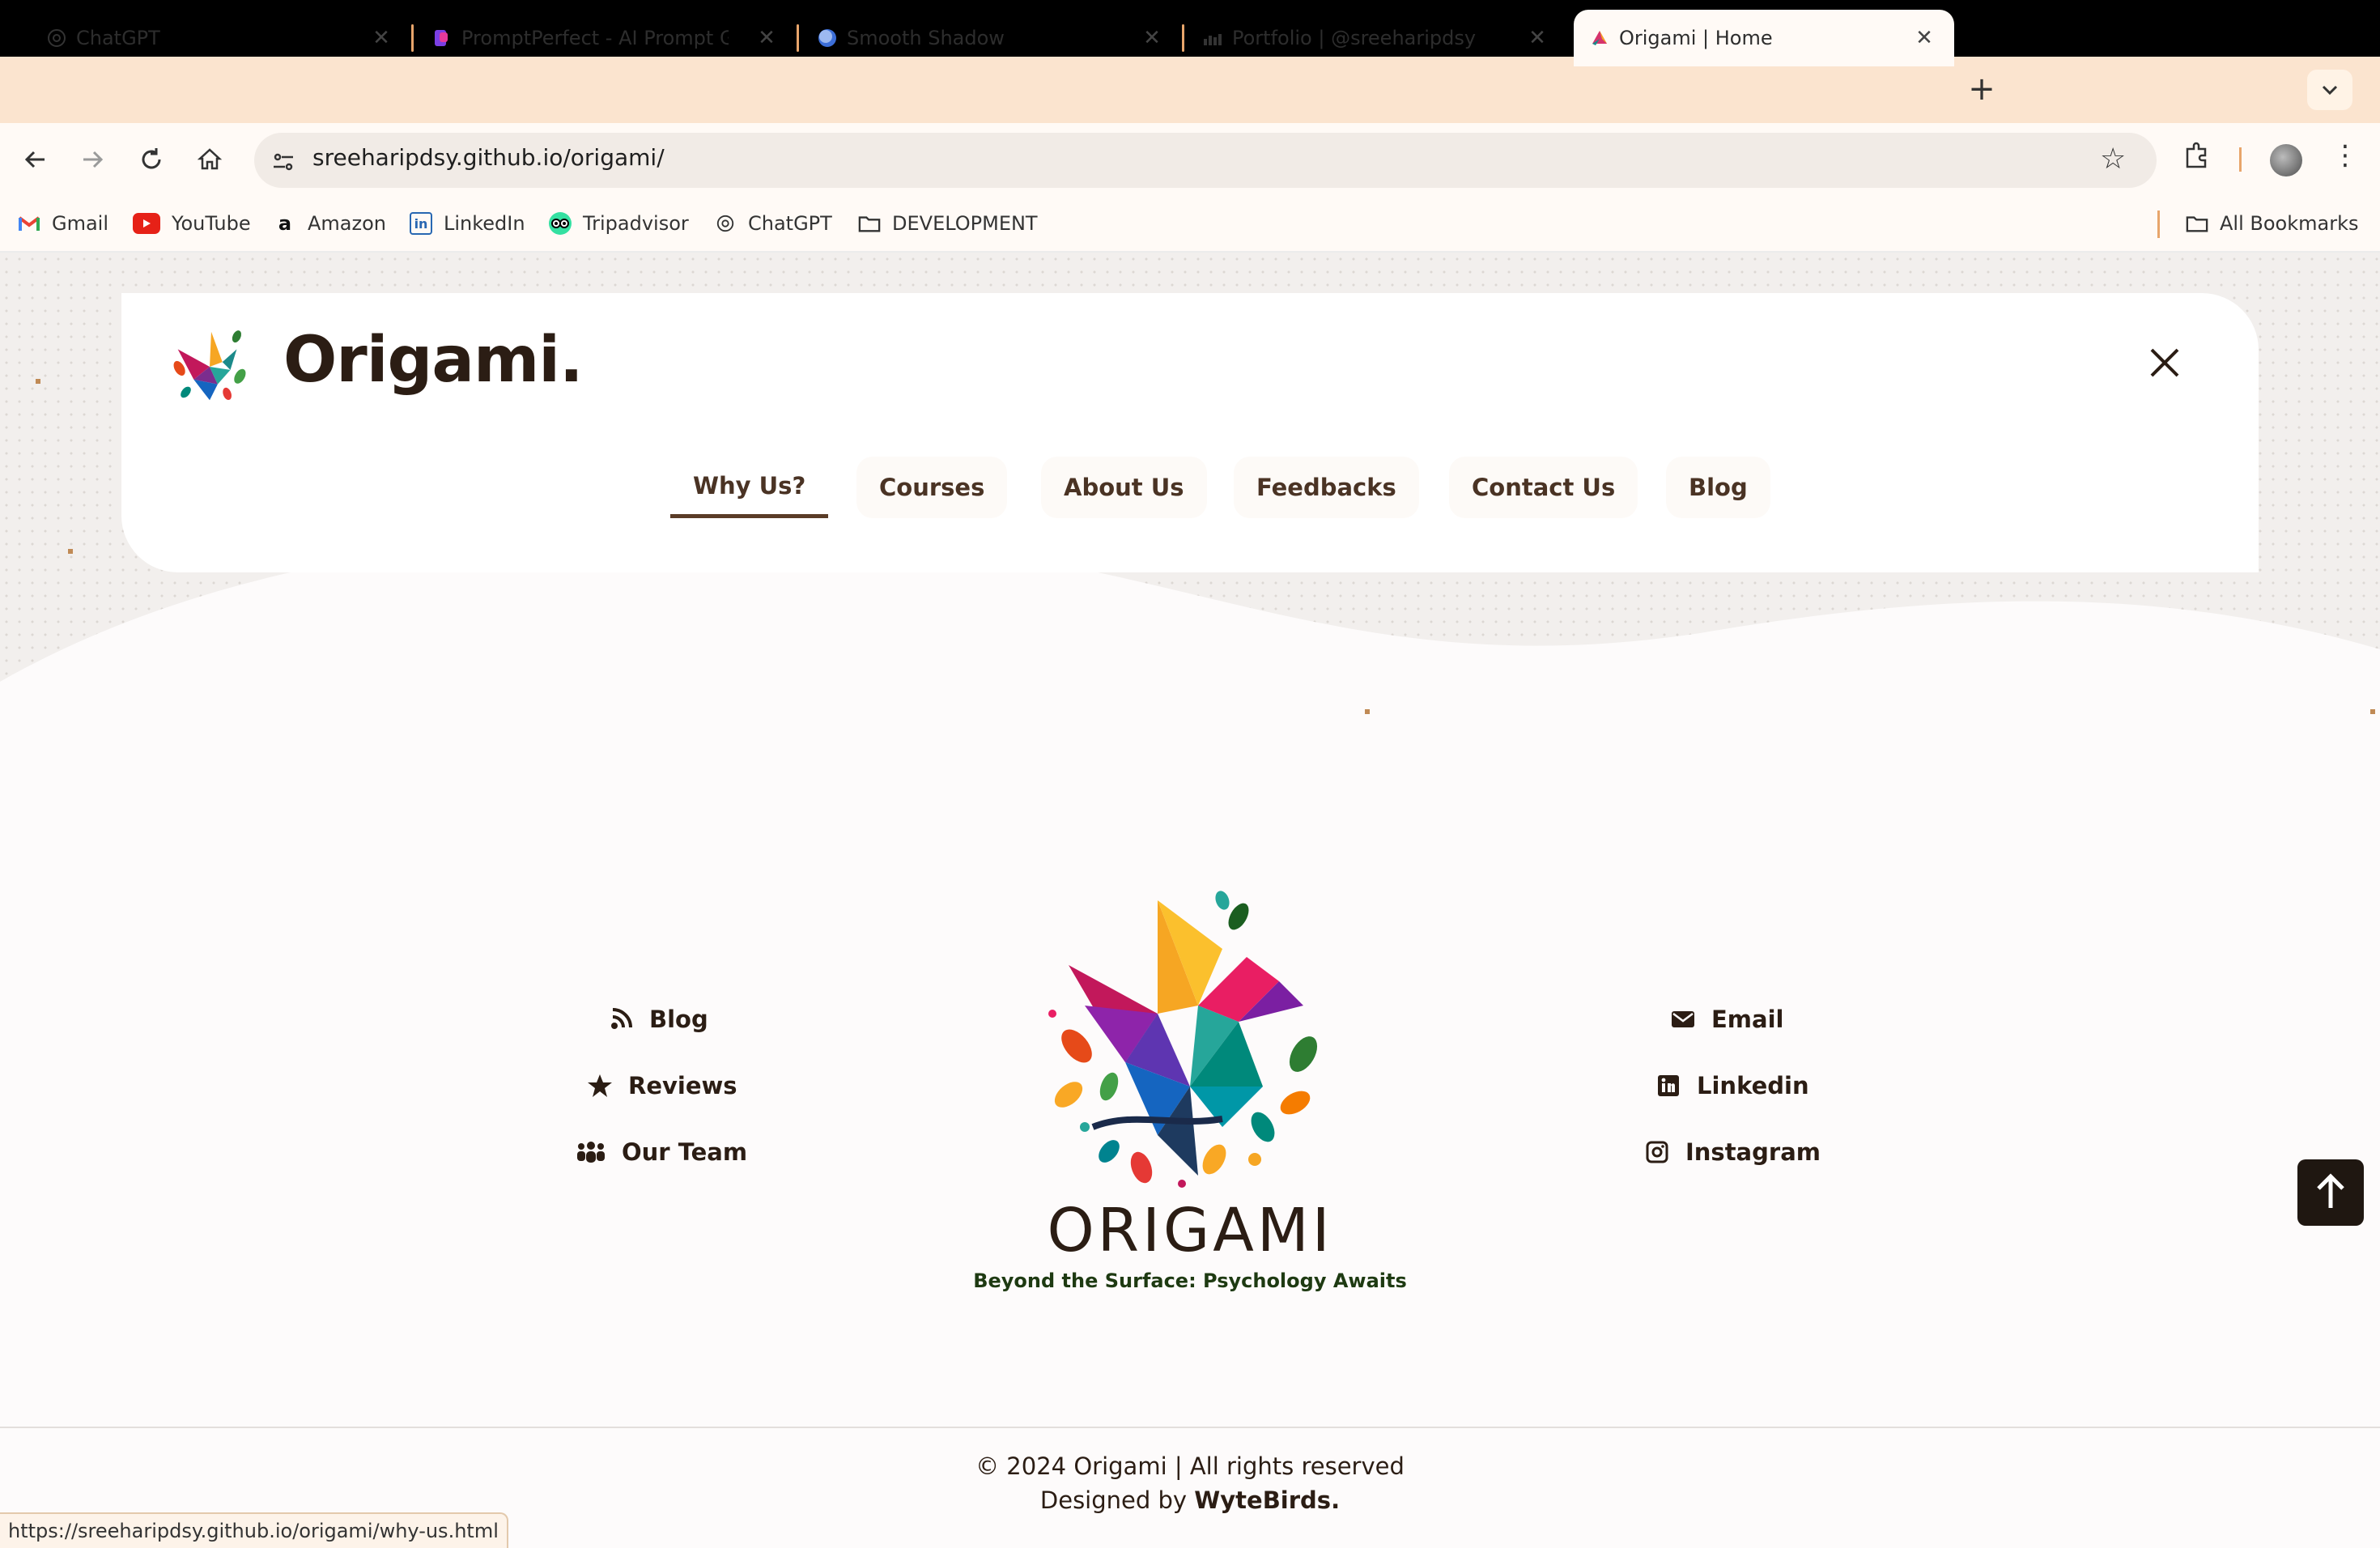 Image resolution: width=2380 pixels, height=1548 pixels. What do you see at coordinates (211, 223) in the screenshot?
I see `bookmark-label: YouTube` at bounding box center [211, 223].